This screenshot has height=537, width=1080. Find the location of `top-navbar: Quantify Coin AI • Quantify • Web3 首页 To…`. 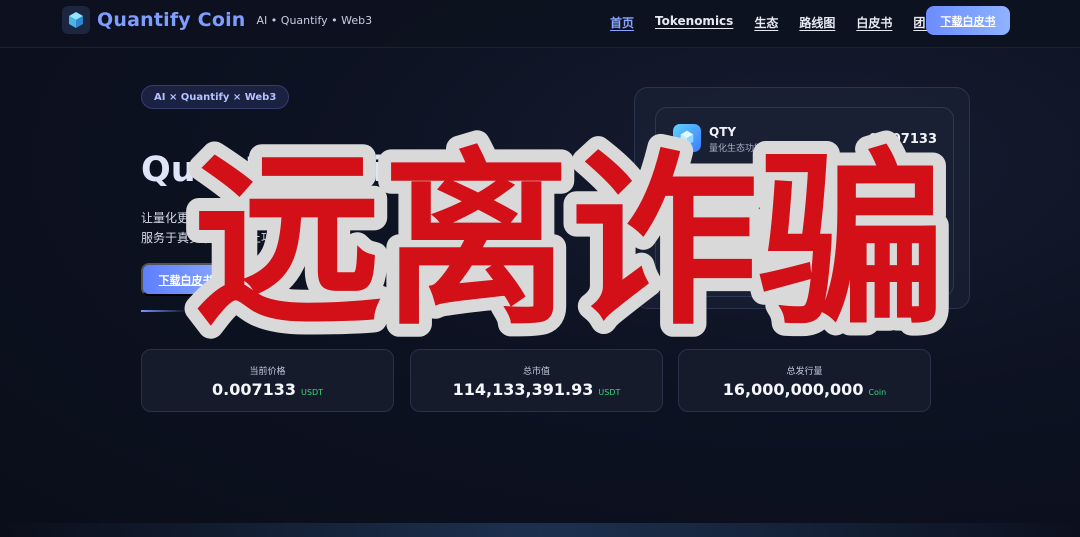

top-navbar: Quantify Coin AI • Quantify • Web3 首页 To… is located at coordinates (540, 24).